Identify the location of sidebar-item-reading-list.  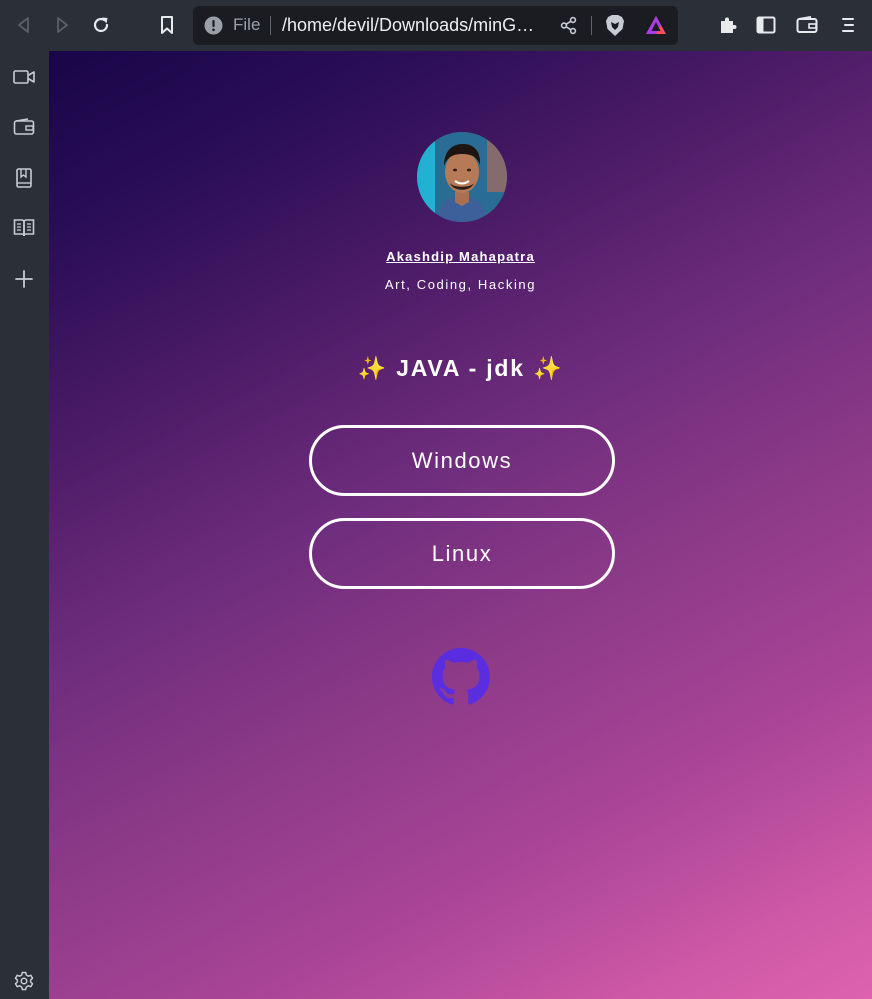
(24, 228).